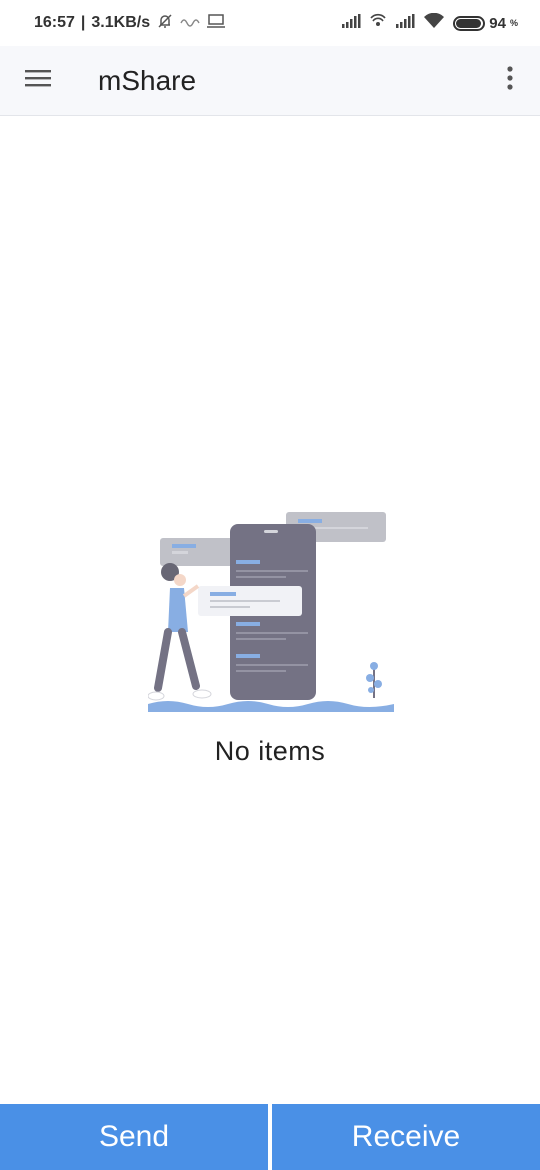 This screenshot has height=1170, width=540. Describe the element at coordinates (469, 23) in the screenshot. I see `battery-icon` at that location.